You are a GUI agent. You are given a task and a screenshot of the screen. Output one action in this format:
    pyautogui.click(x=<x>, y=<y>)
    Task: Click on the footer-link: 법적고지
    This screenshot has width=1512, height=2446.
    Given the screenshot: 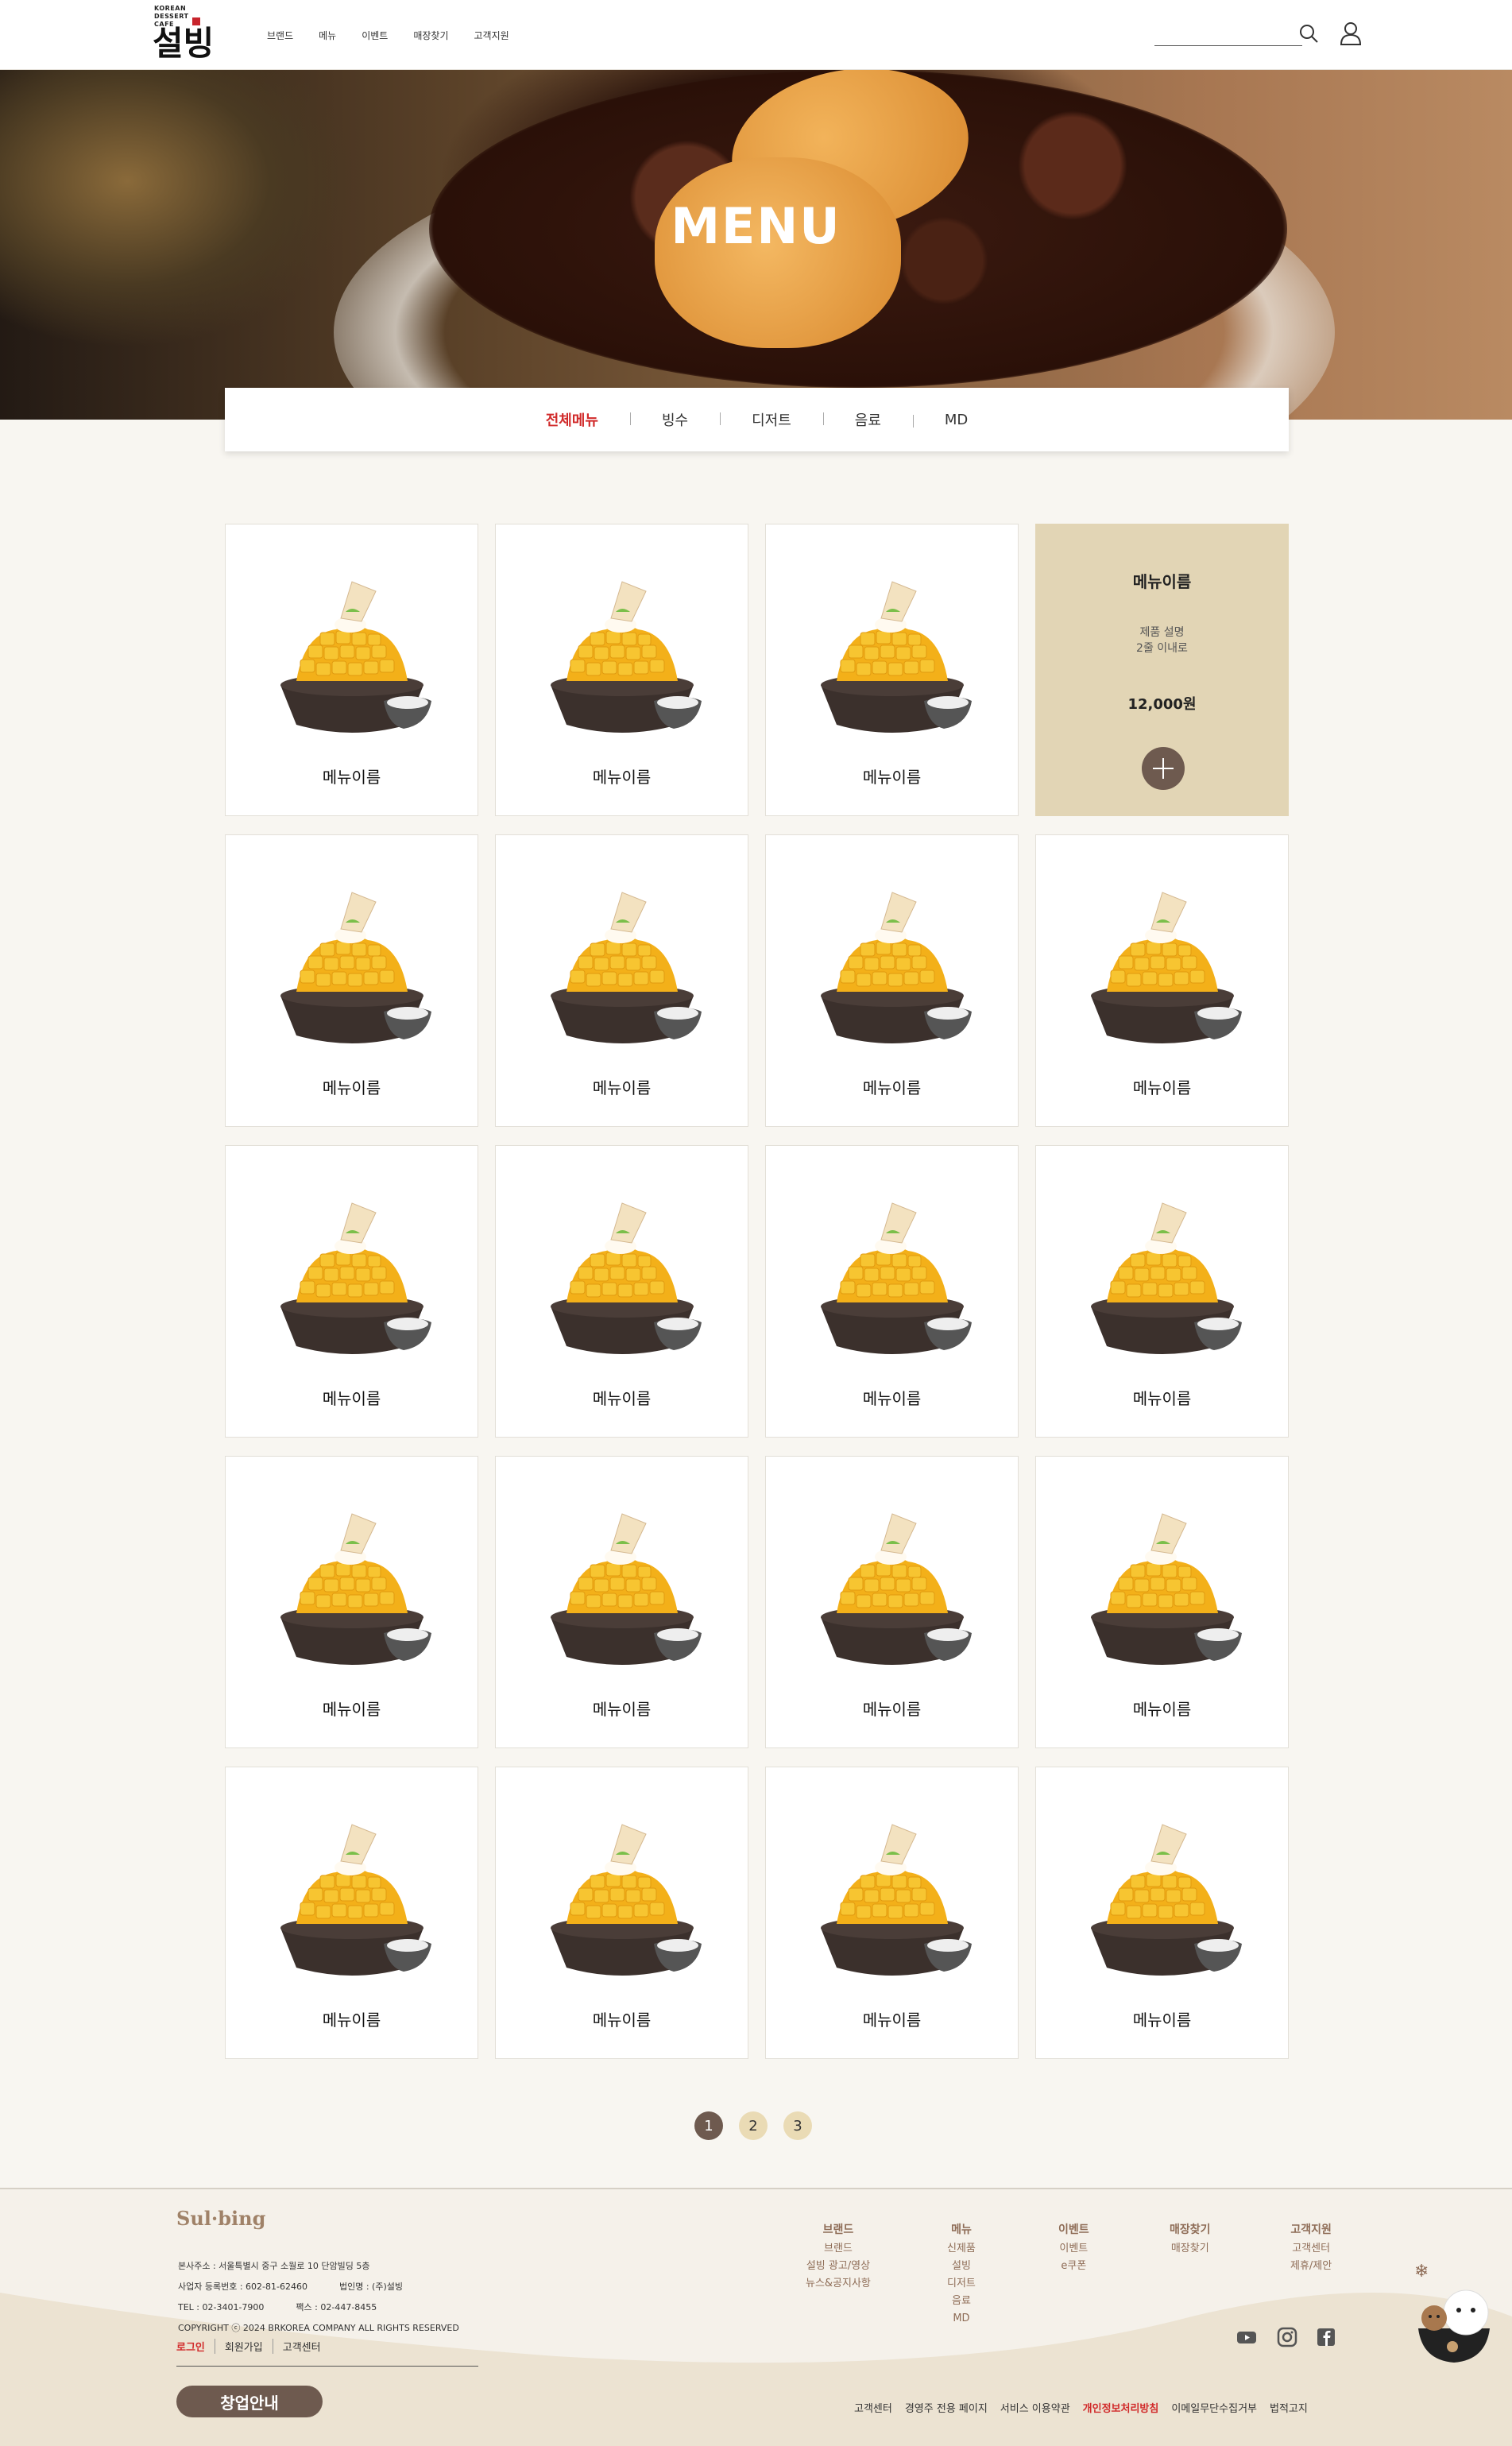 What is the action you would take?
    pyautogui.click(x=1289, y=2407)
    